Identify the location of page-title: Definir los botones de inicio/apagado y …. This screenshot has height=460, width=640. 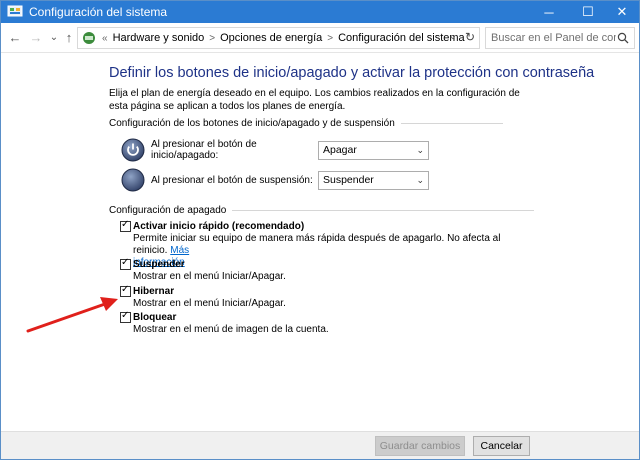
(352, 73).